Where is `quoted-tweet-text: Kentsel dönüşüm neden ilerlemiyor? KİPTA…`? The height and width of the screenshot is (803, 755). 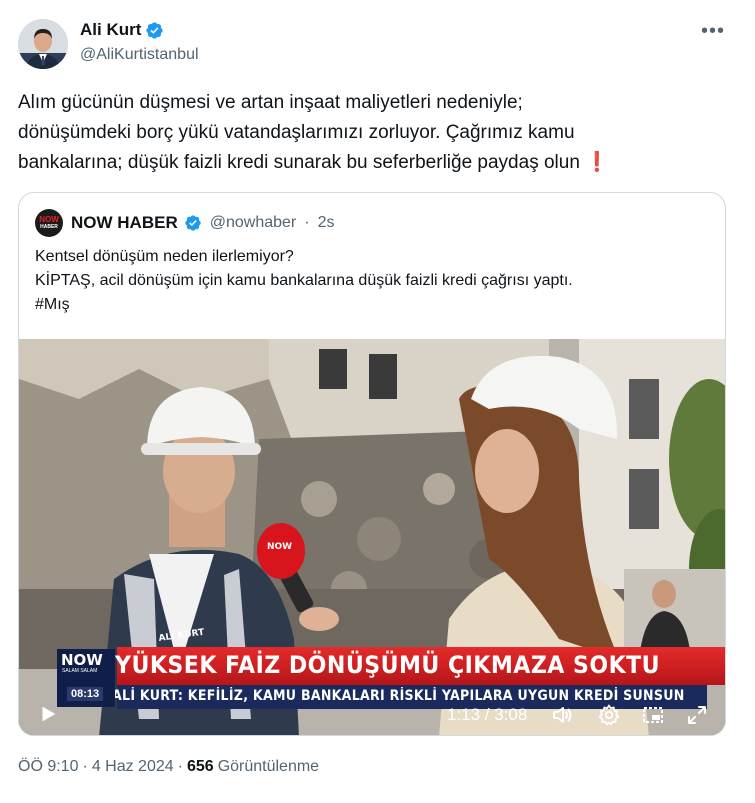
quoted-tweet-text: Kentsel dönüşüm neden ilerlemiyor? KİPTA… is located at coordinates (375, 281).